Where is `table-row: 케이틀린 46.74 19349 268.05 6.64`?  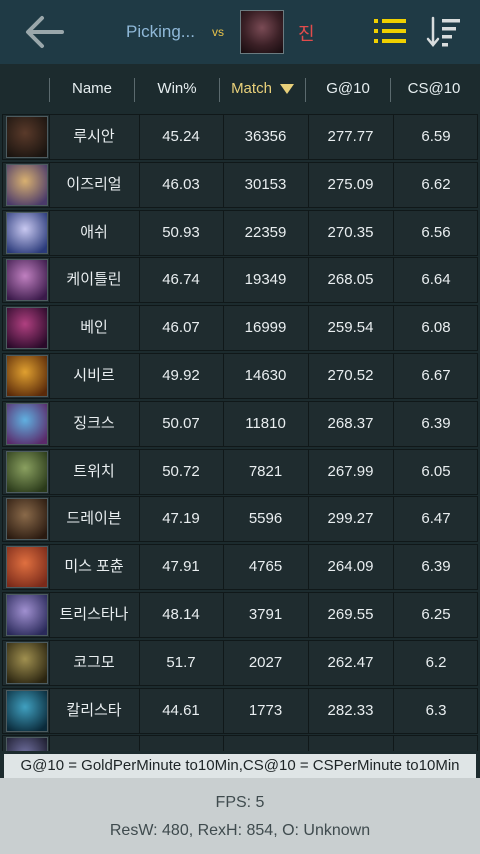
table-row: 케이틀린 46.74 19349 268.05 6.64 is located at coordinates (240, 280).